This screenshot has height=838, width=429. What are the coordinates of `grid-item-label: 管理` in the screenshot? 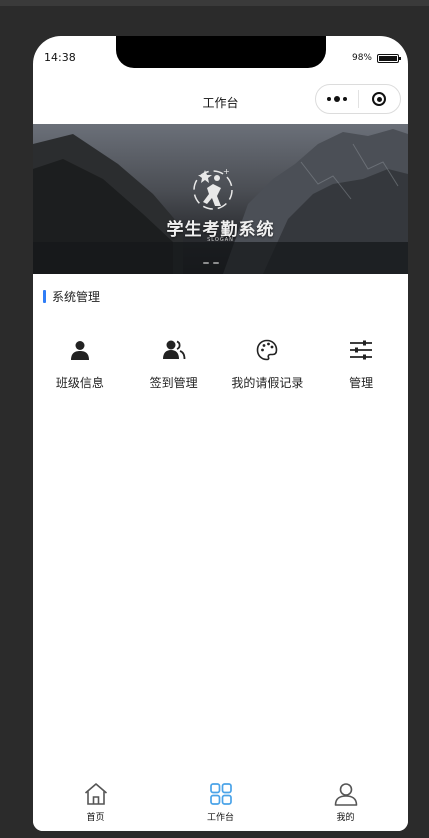 It's located at (361, 383).